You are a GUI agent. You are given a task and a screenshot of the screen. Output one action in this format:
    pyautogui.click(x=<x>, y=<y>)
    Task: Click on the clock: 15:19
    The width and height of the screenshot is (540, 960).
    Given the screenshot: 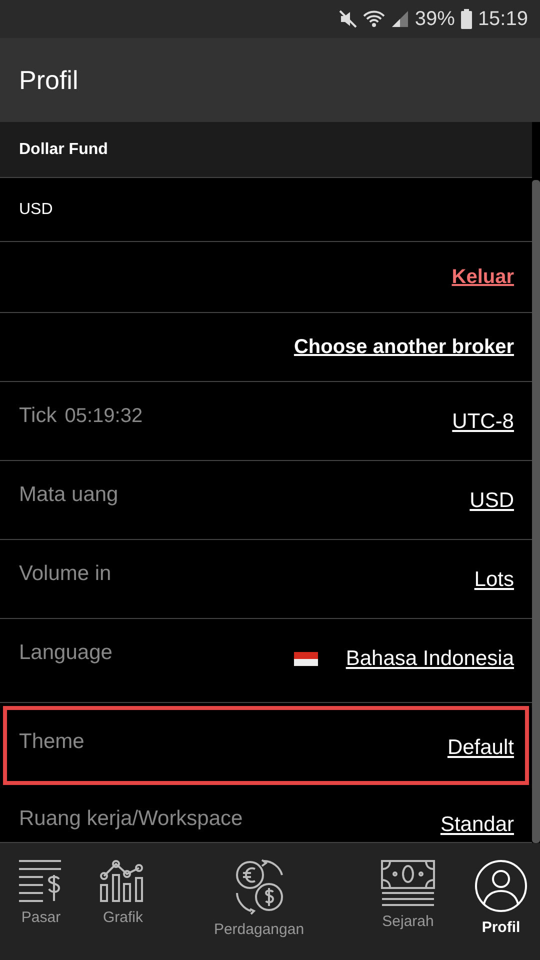 What is the action you would take?
    pyautogui.click(x=503, y=19)
    